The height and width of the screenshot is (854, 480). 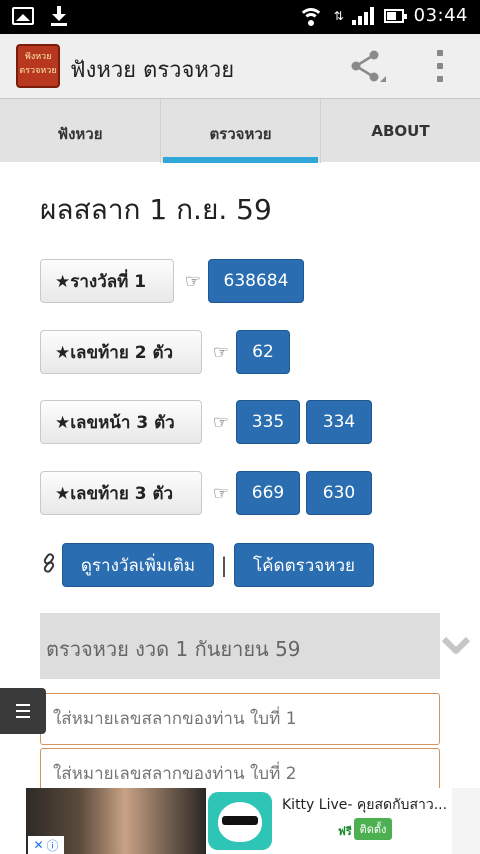 I want to click on ad-install-button: ติดตั้ง, so click(x=373, y=829).